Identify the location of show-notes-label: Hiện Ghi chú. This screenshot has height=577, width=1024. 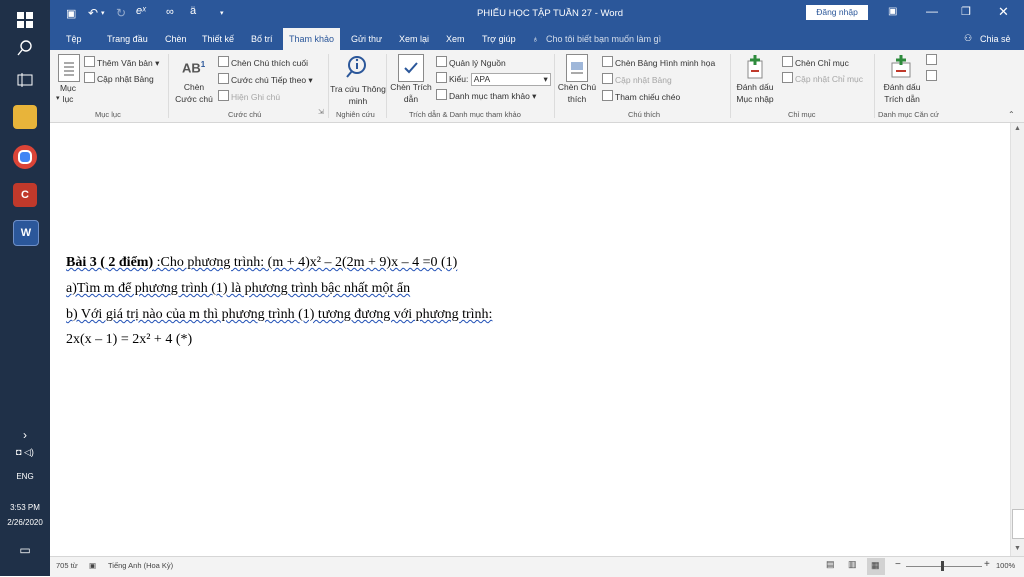
(256, 97).